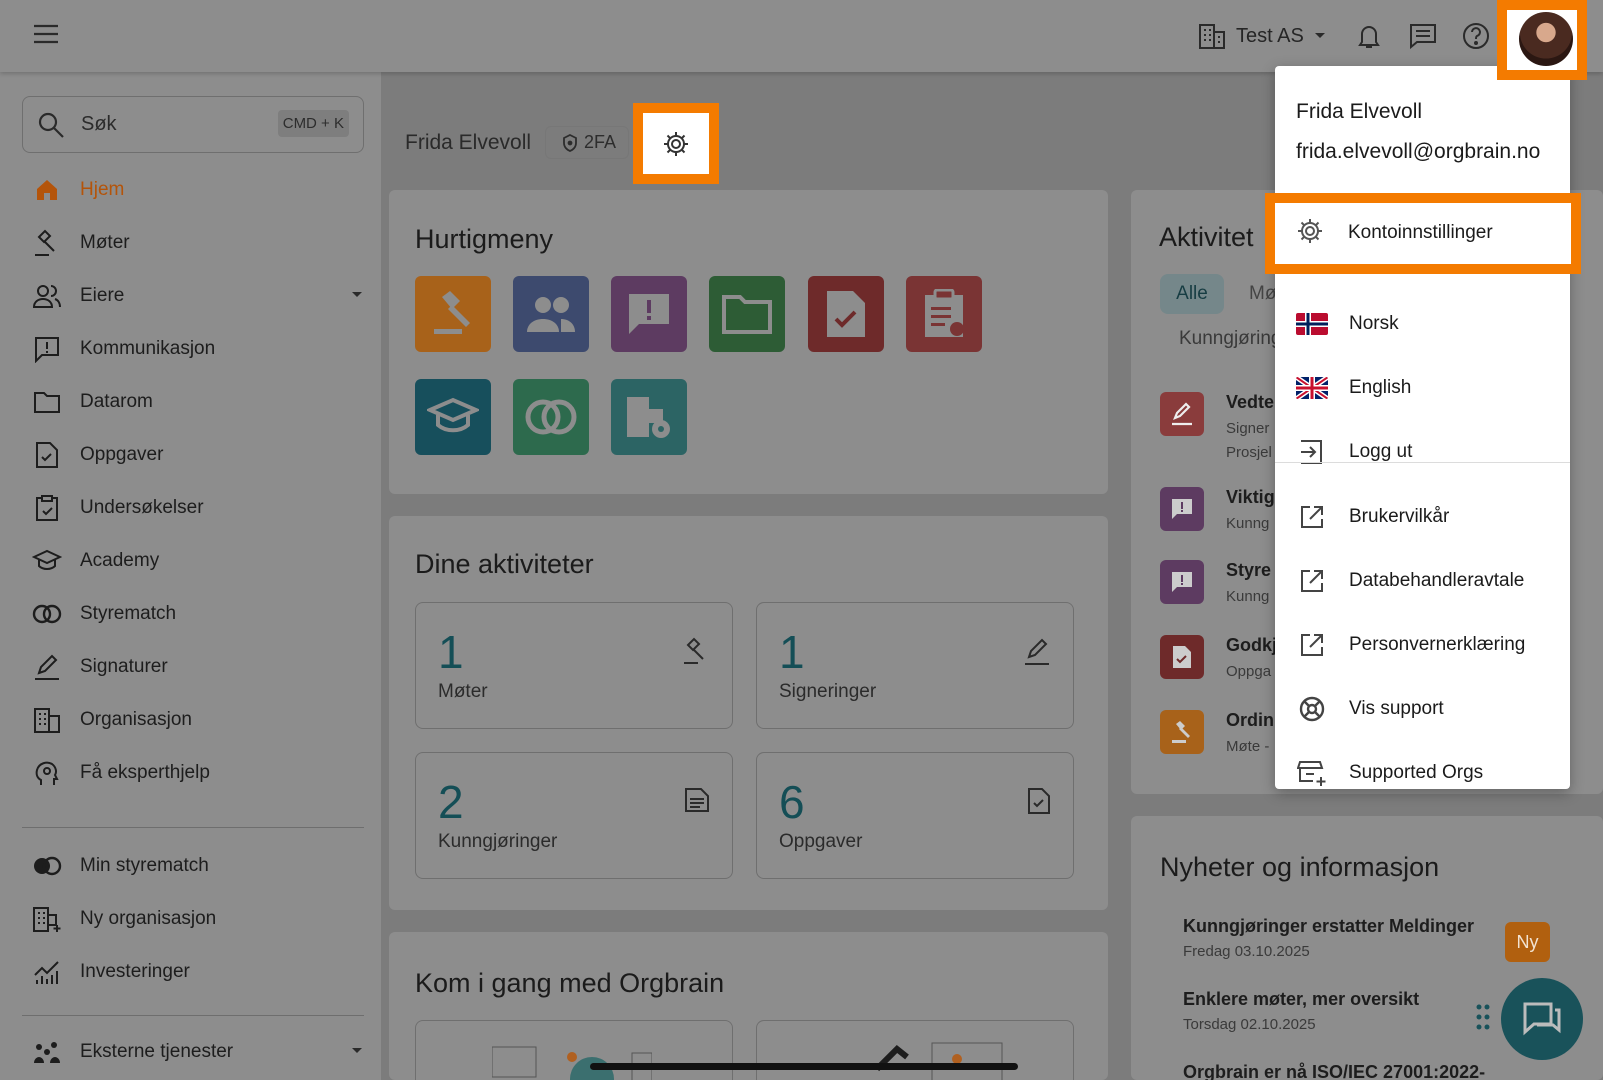 This screenshot has width=1603, height=1080. I want to click on norway-flag-icon, so click(1312, 324).